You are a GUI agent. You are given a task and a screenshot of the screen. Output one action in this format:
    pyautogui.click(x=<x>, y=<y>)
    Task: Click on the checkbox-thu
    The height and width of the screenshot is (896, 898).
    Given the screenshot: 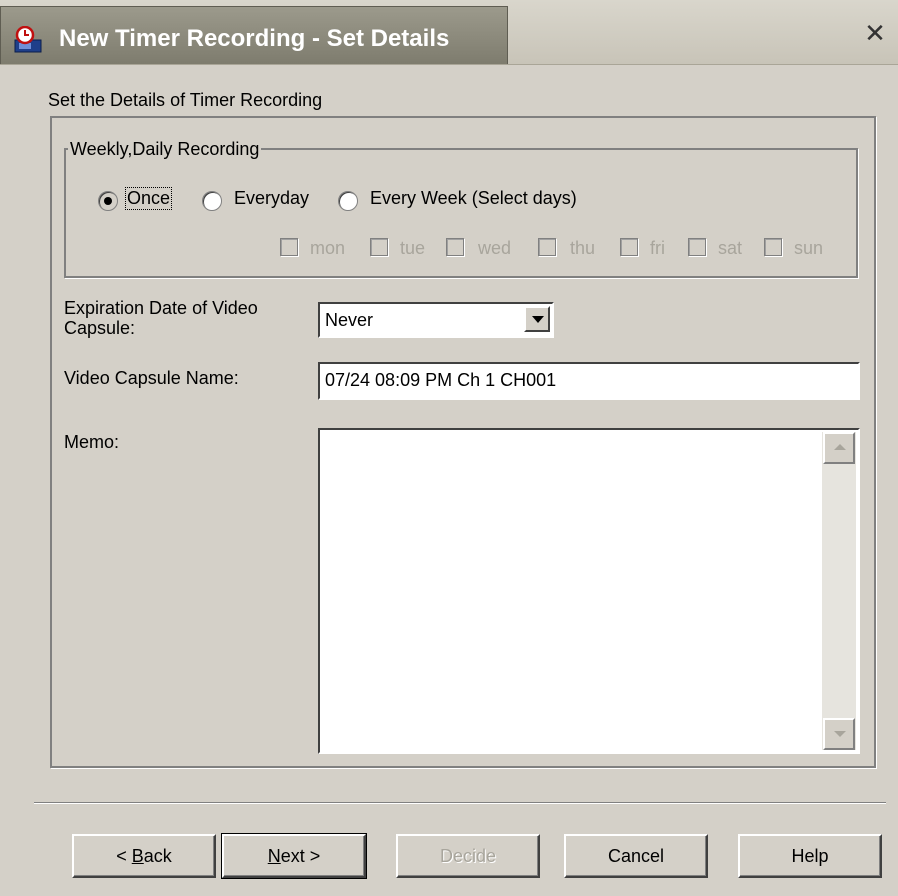 What is the action you would take?
    pyautogui.click(x=547, y=247)
    